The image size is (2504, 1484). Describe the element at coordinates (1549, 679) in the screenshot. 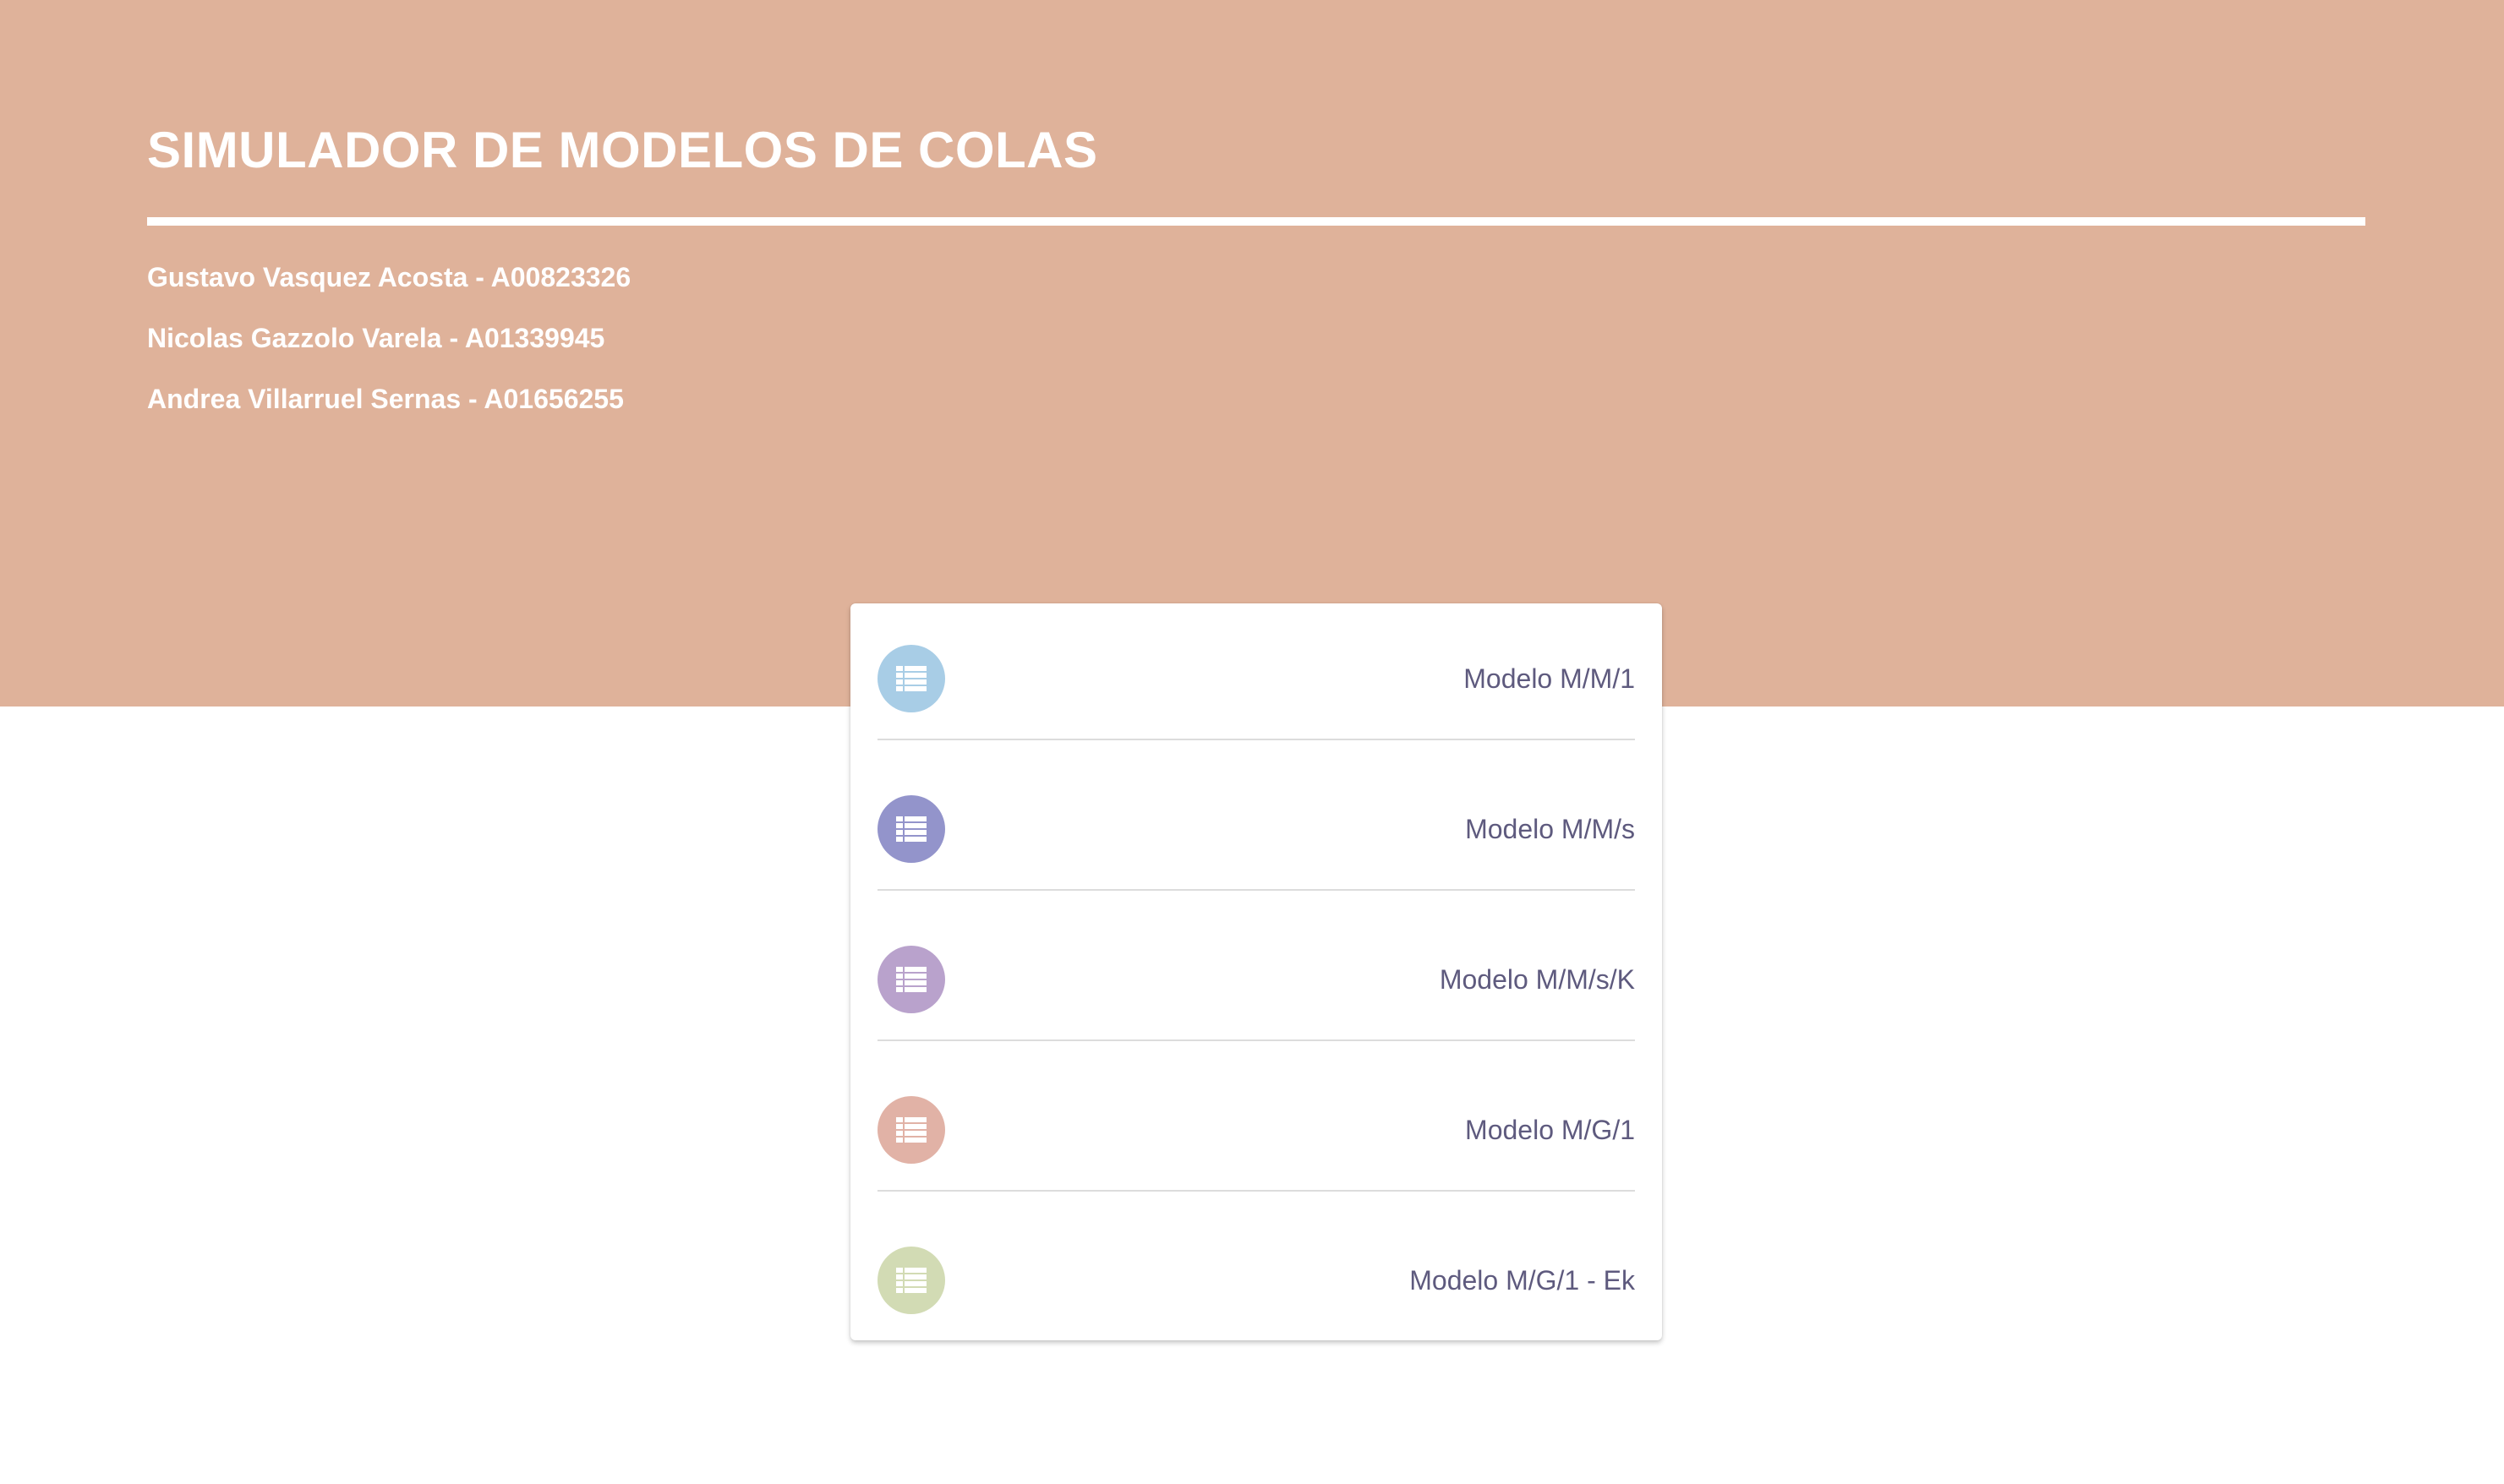

I see `model-item-label: Modelo M/M/1` at that location.